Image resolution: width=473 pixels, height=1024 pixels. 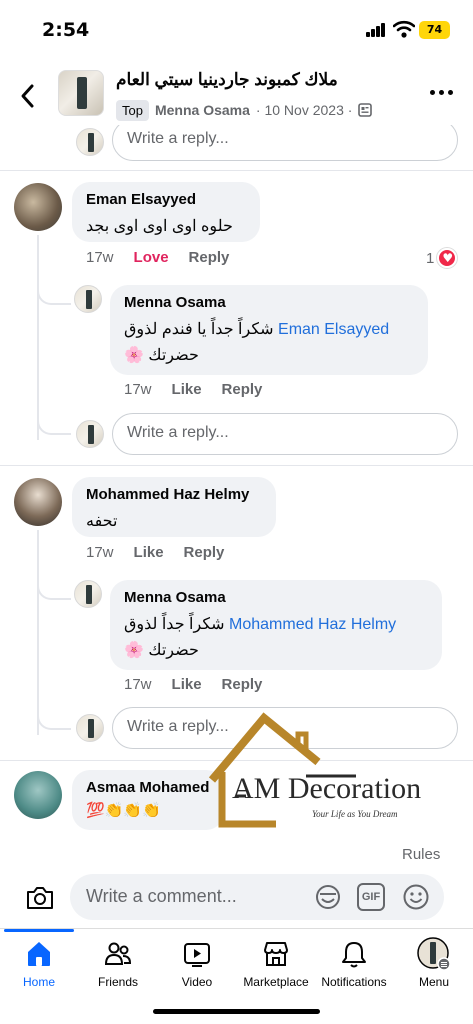 What do you see at coordinates (365, 110) in the screenshot?
I see `group-privacy-icon` at bounding box center [365, 110].